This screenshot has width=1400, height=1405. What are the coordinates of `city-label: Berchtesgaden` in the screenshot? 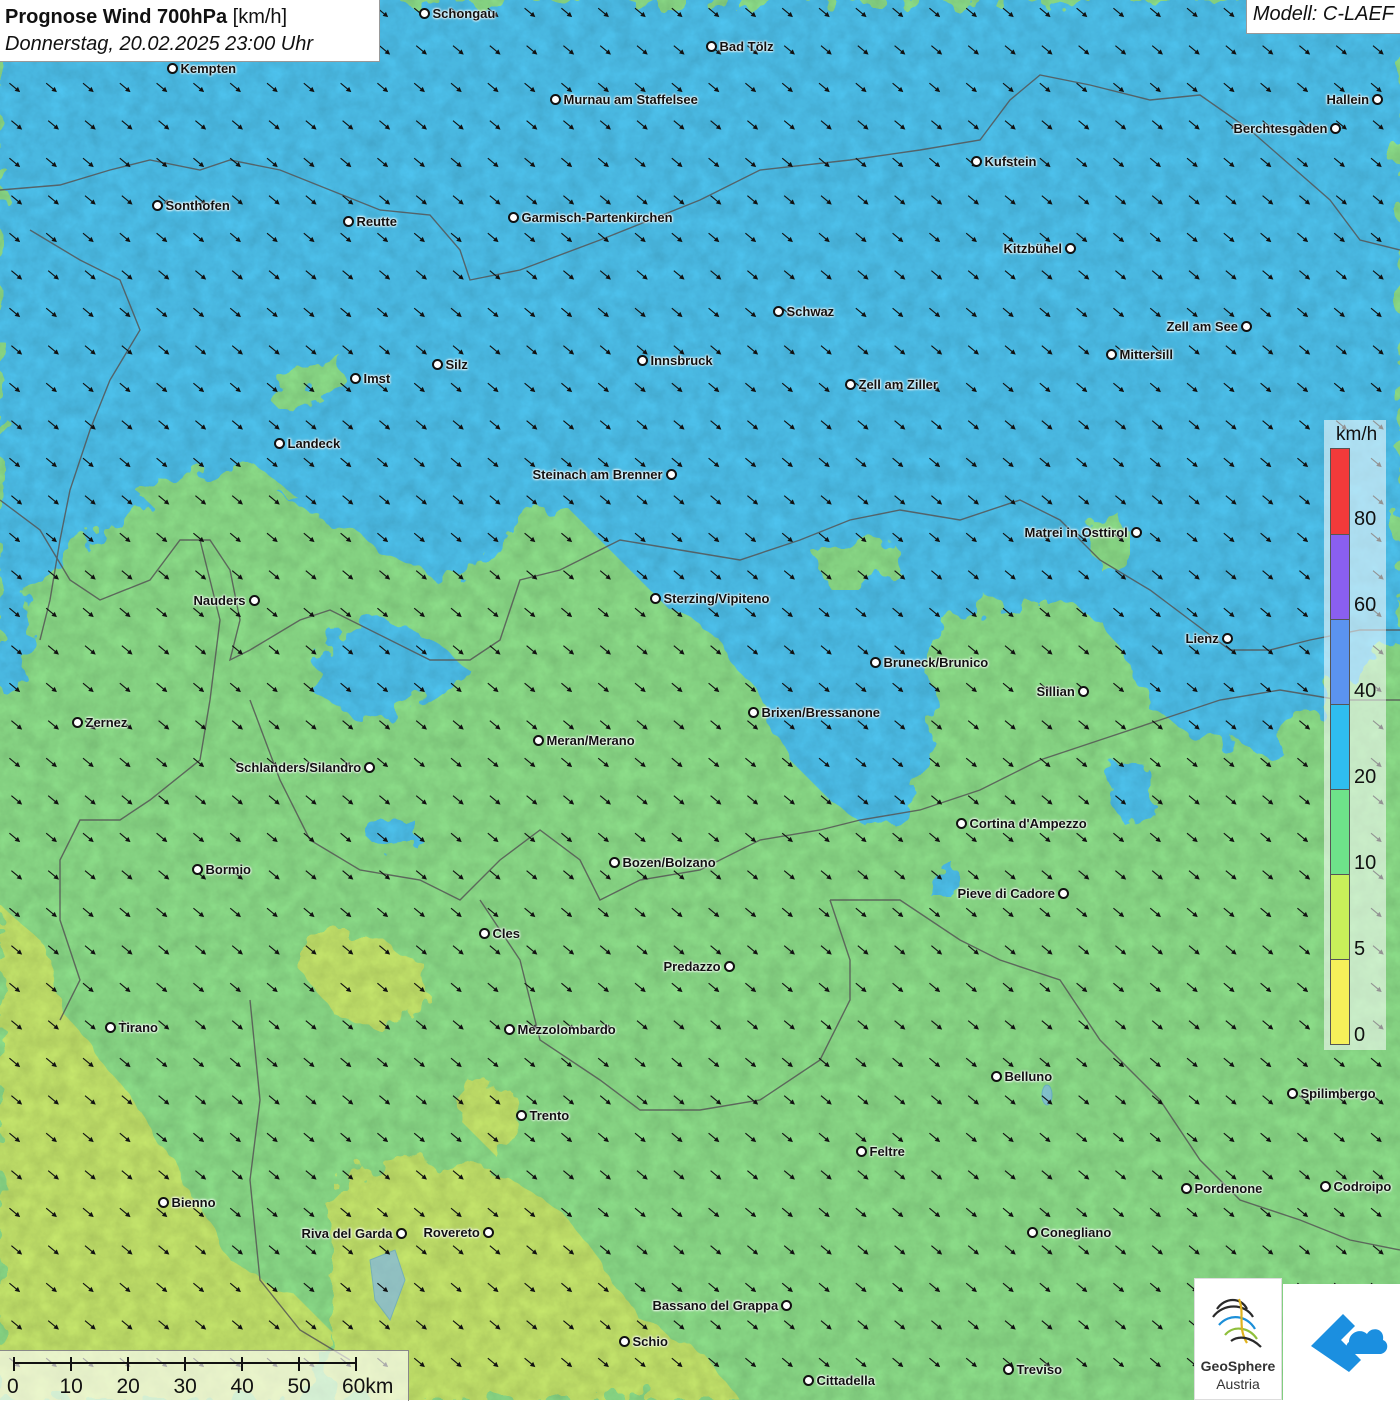 It's located at (1288, 128).